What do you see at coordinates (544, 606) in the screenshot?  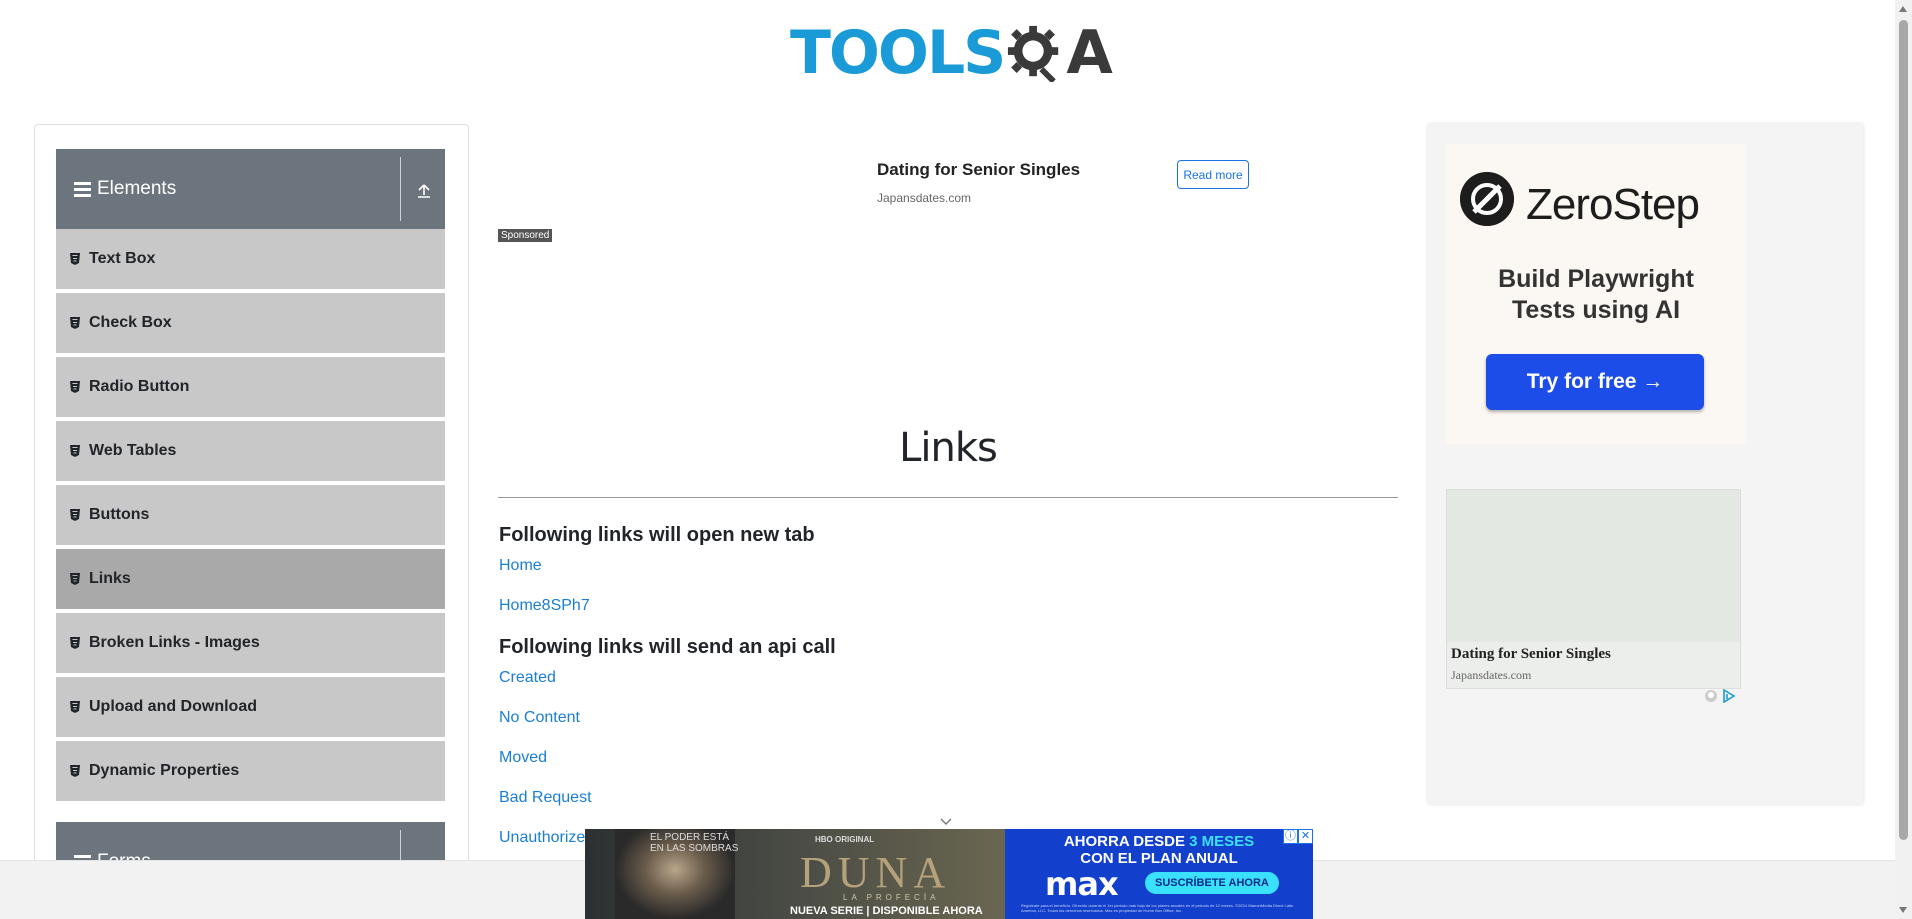 I see `link-home-dynamic: Home8SPh7` at bounding box center [544, 606].